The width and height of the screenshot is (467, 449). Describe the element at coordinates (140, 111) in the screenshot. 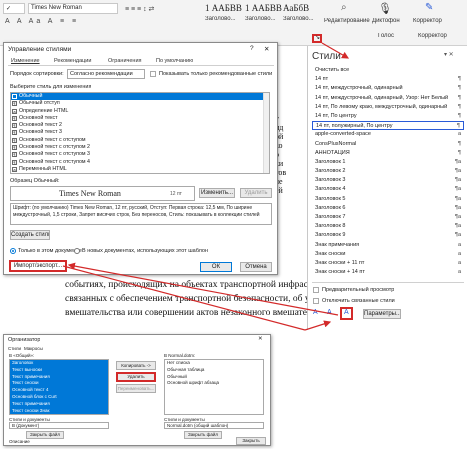

I see `list-item: a Определение HTML` at that location.